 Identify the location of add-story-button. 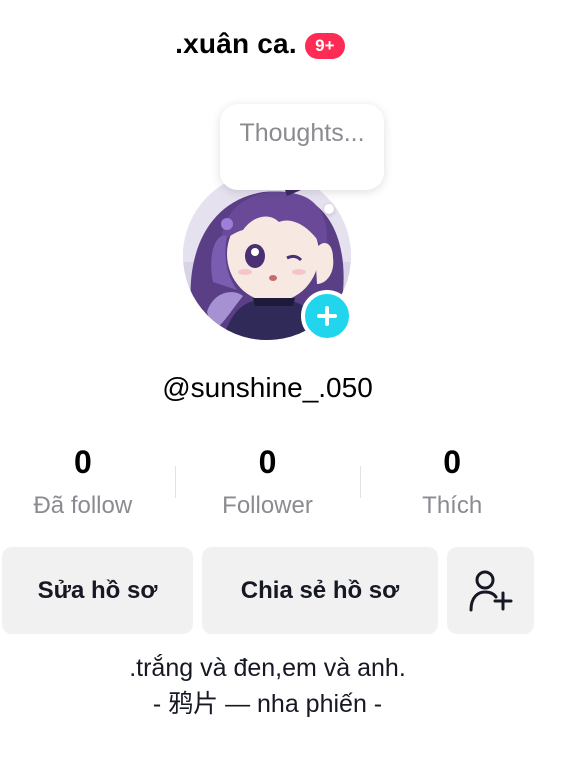
(327, 316).